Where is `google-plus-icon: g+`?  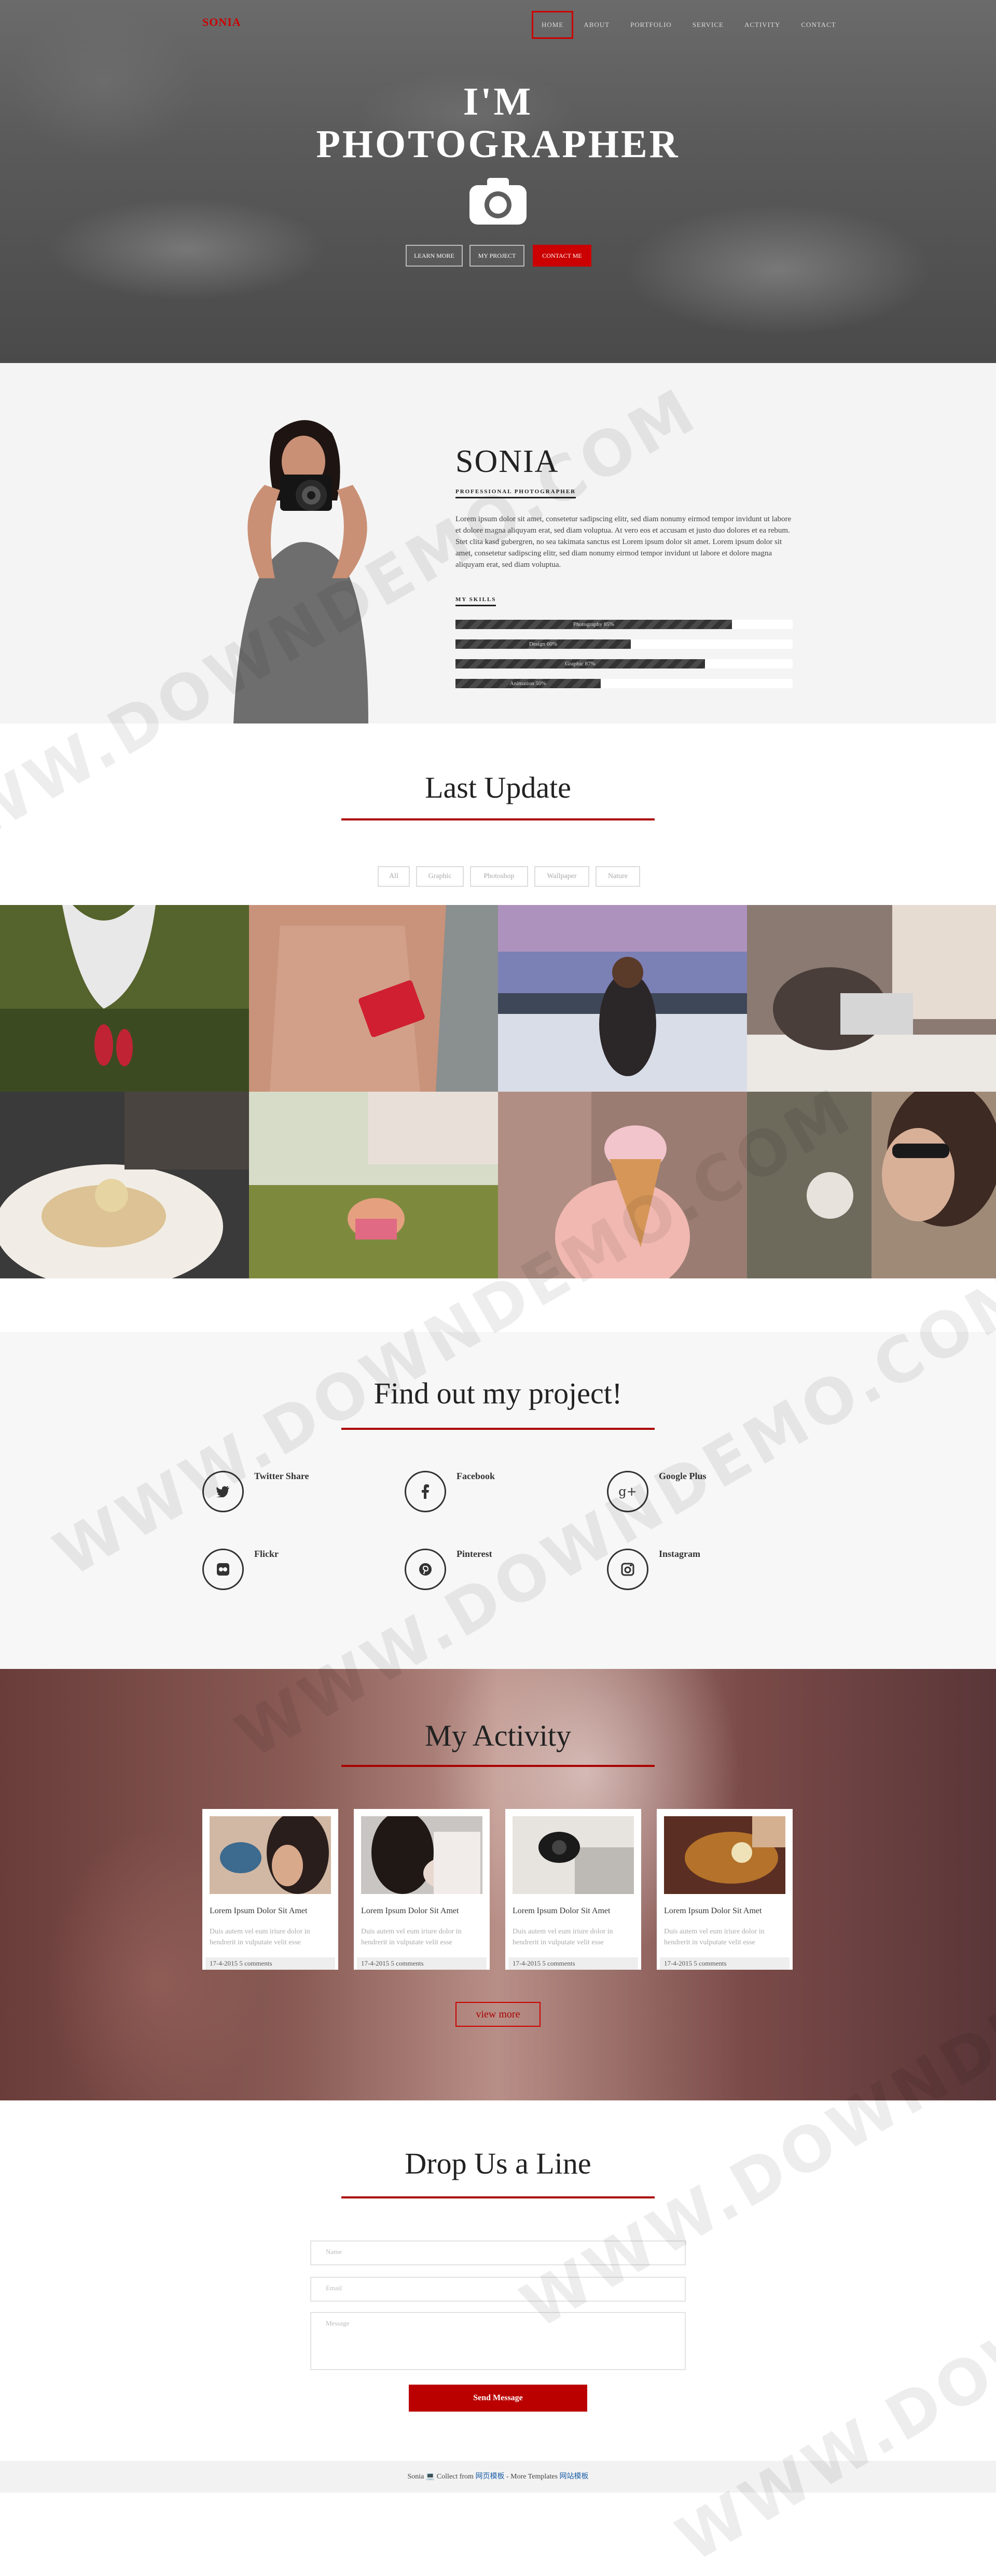 google-plus-icon: g+ is located at coordinates (628, 1491).